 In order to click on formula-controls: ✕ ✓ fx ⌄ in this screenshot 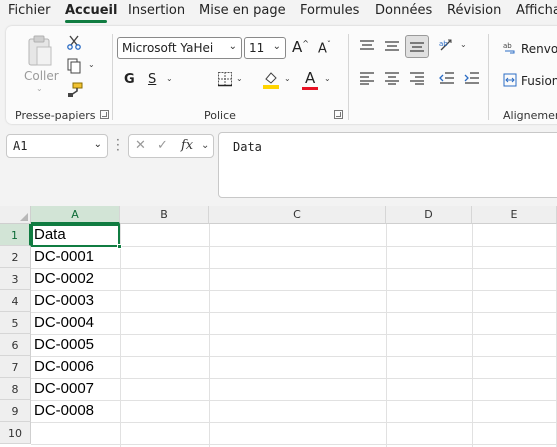, I will do `click(171, 146)`.